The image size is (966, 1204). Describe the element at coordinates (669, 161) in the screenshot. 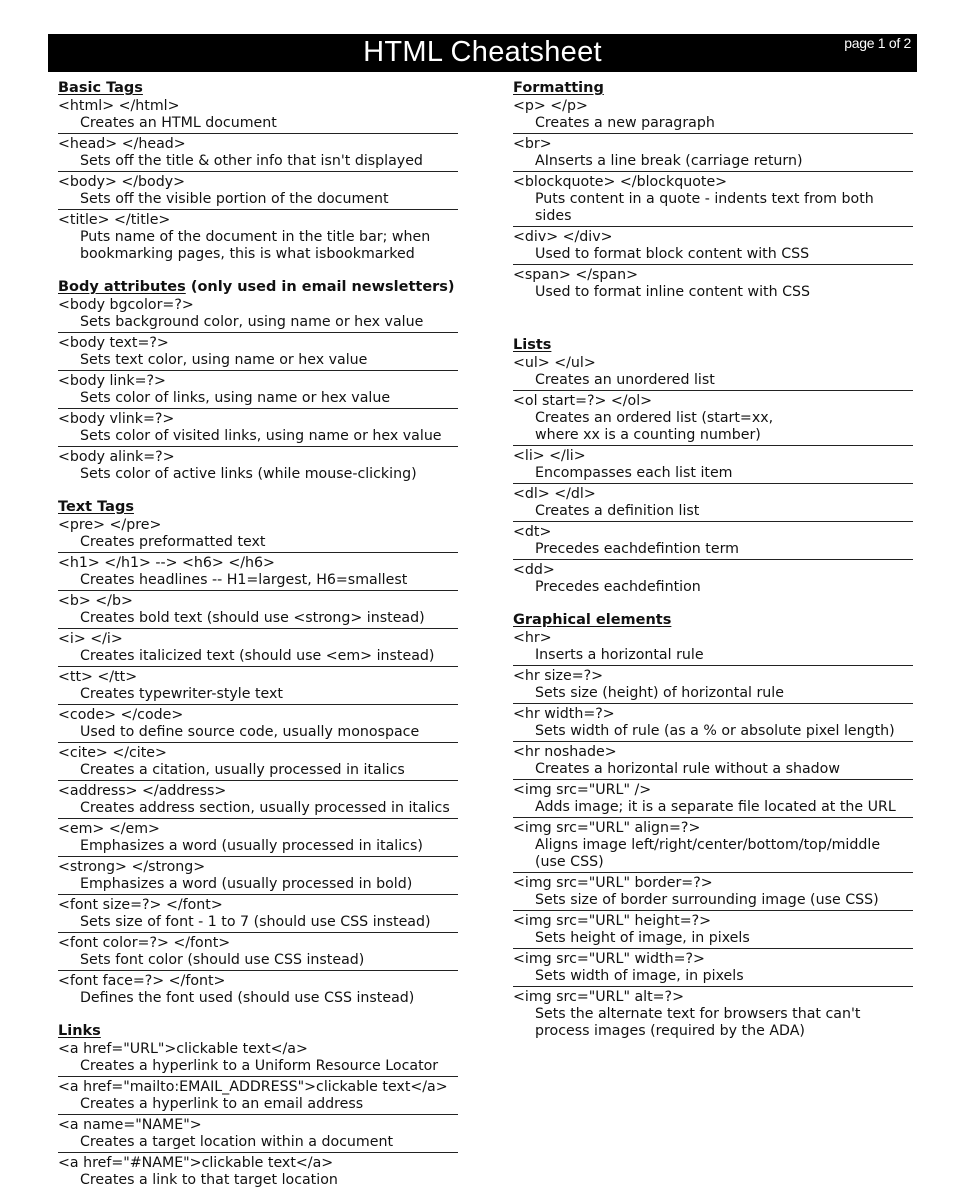

I see `entry-description: AInserts a line break (carriage return)` at that location.